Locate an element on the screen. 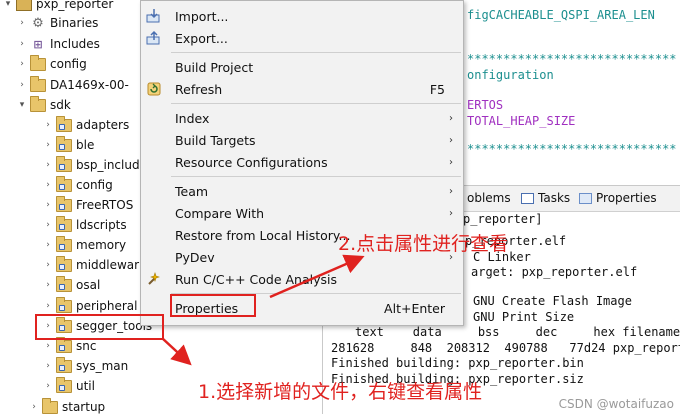  step2-annotation: 2.点击属性进行查看 is located at coordinates (423, 244).